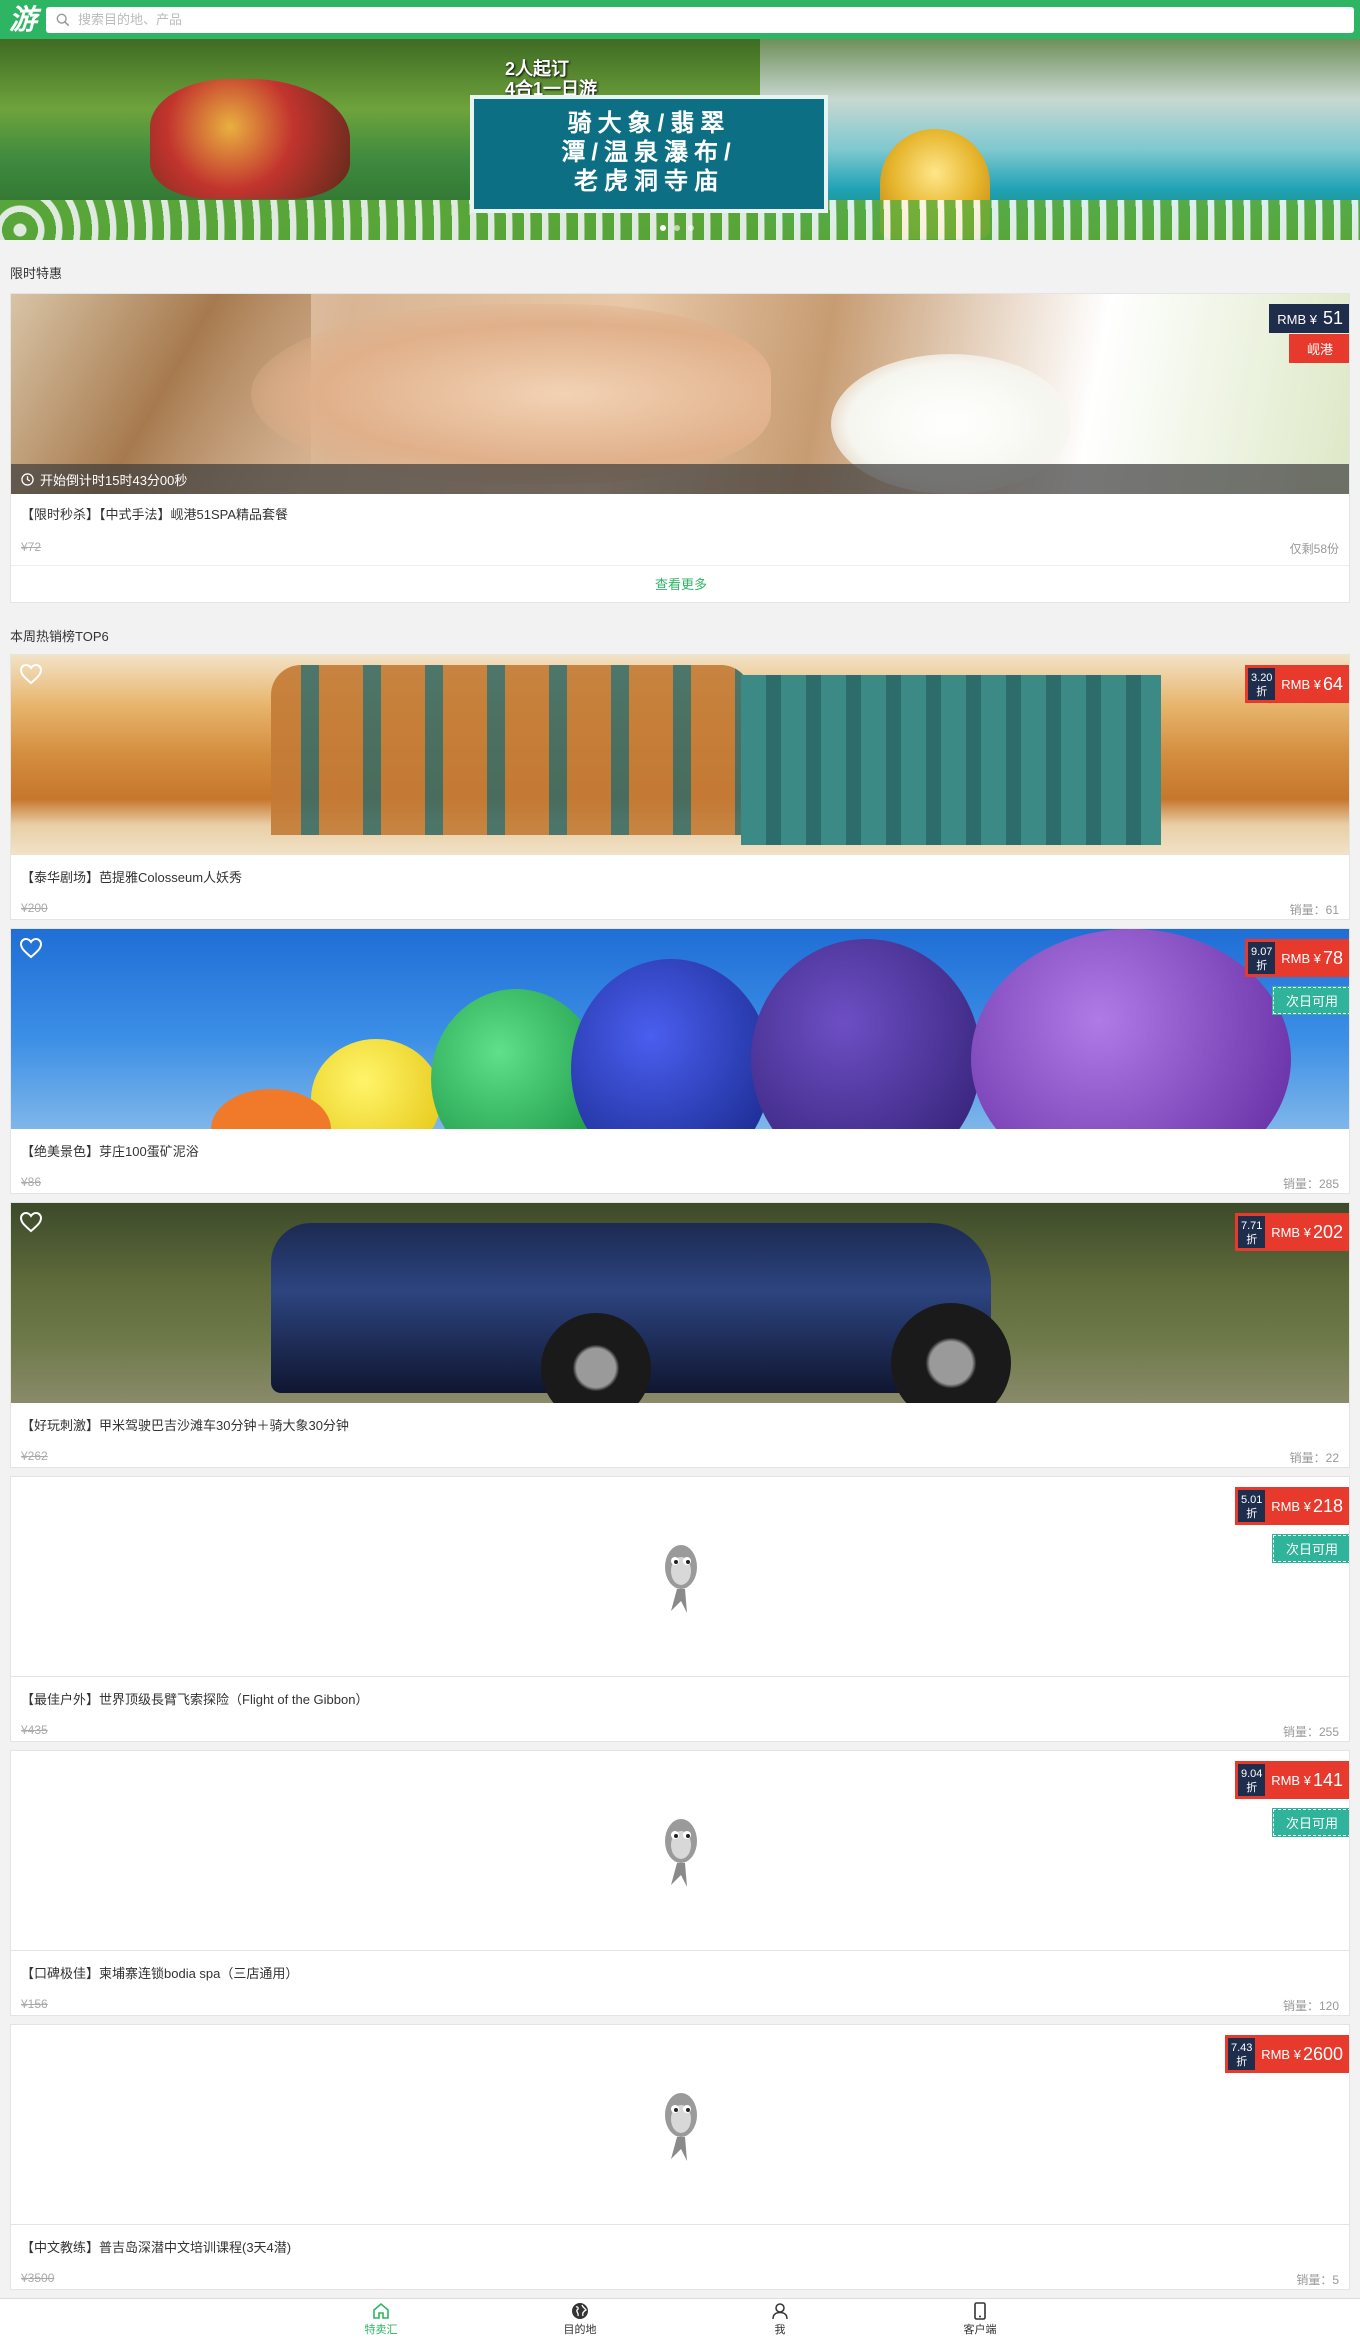 Image resolution: width=1360 pixels, height=2339 pixels. I want to click on discount-value: 9.07, so click(1262, 952).